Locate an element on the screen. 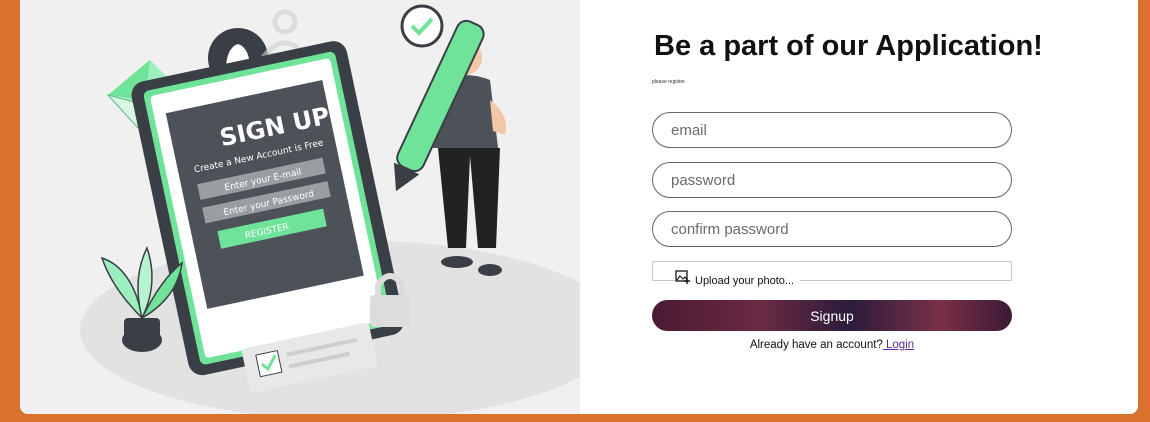 The height and width of the screenshot is (422, 1150). login-prompt: Already have an account? Login is located at coordinates (832, 345).